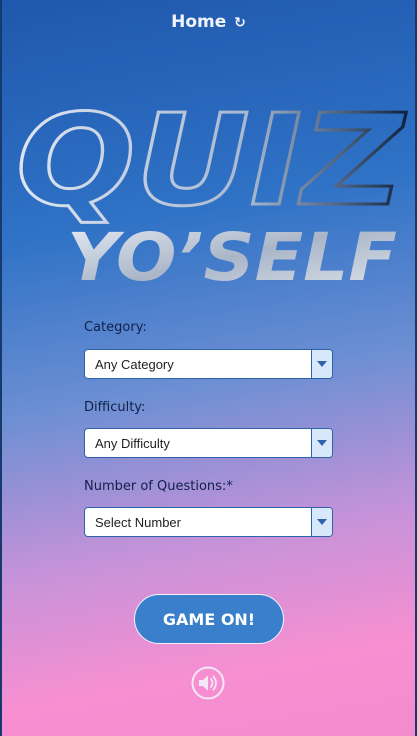  Describe the element at coordinates (132, 443) in the screenshot. I see `difficulty-value: Any Difficulty` at that location.